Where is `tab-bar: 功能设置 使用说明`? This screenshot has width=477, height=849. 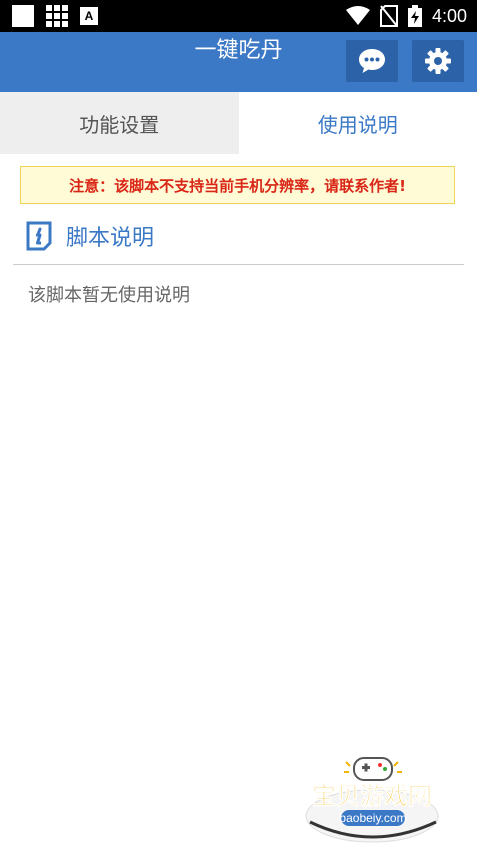 tab-bar: 功能设置 使用说明 is located at coordinates (238, 123).